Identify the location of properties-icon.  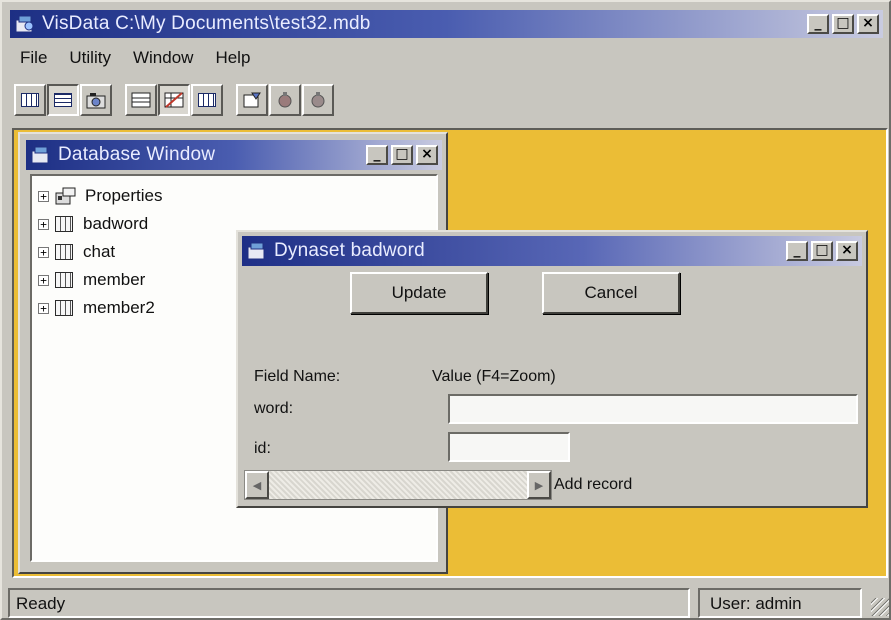
(66, 196).